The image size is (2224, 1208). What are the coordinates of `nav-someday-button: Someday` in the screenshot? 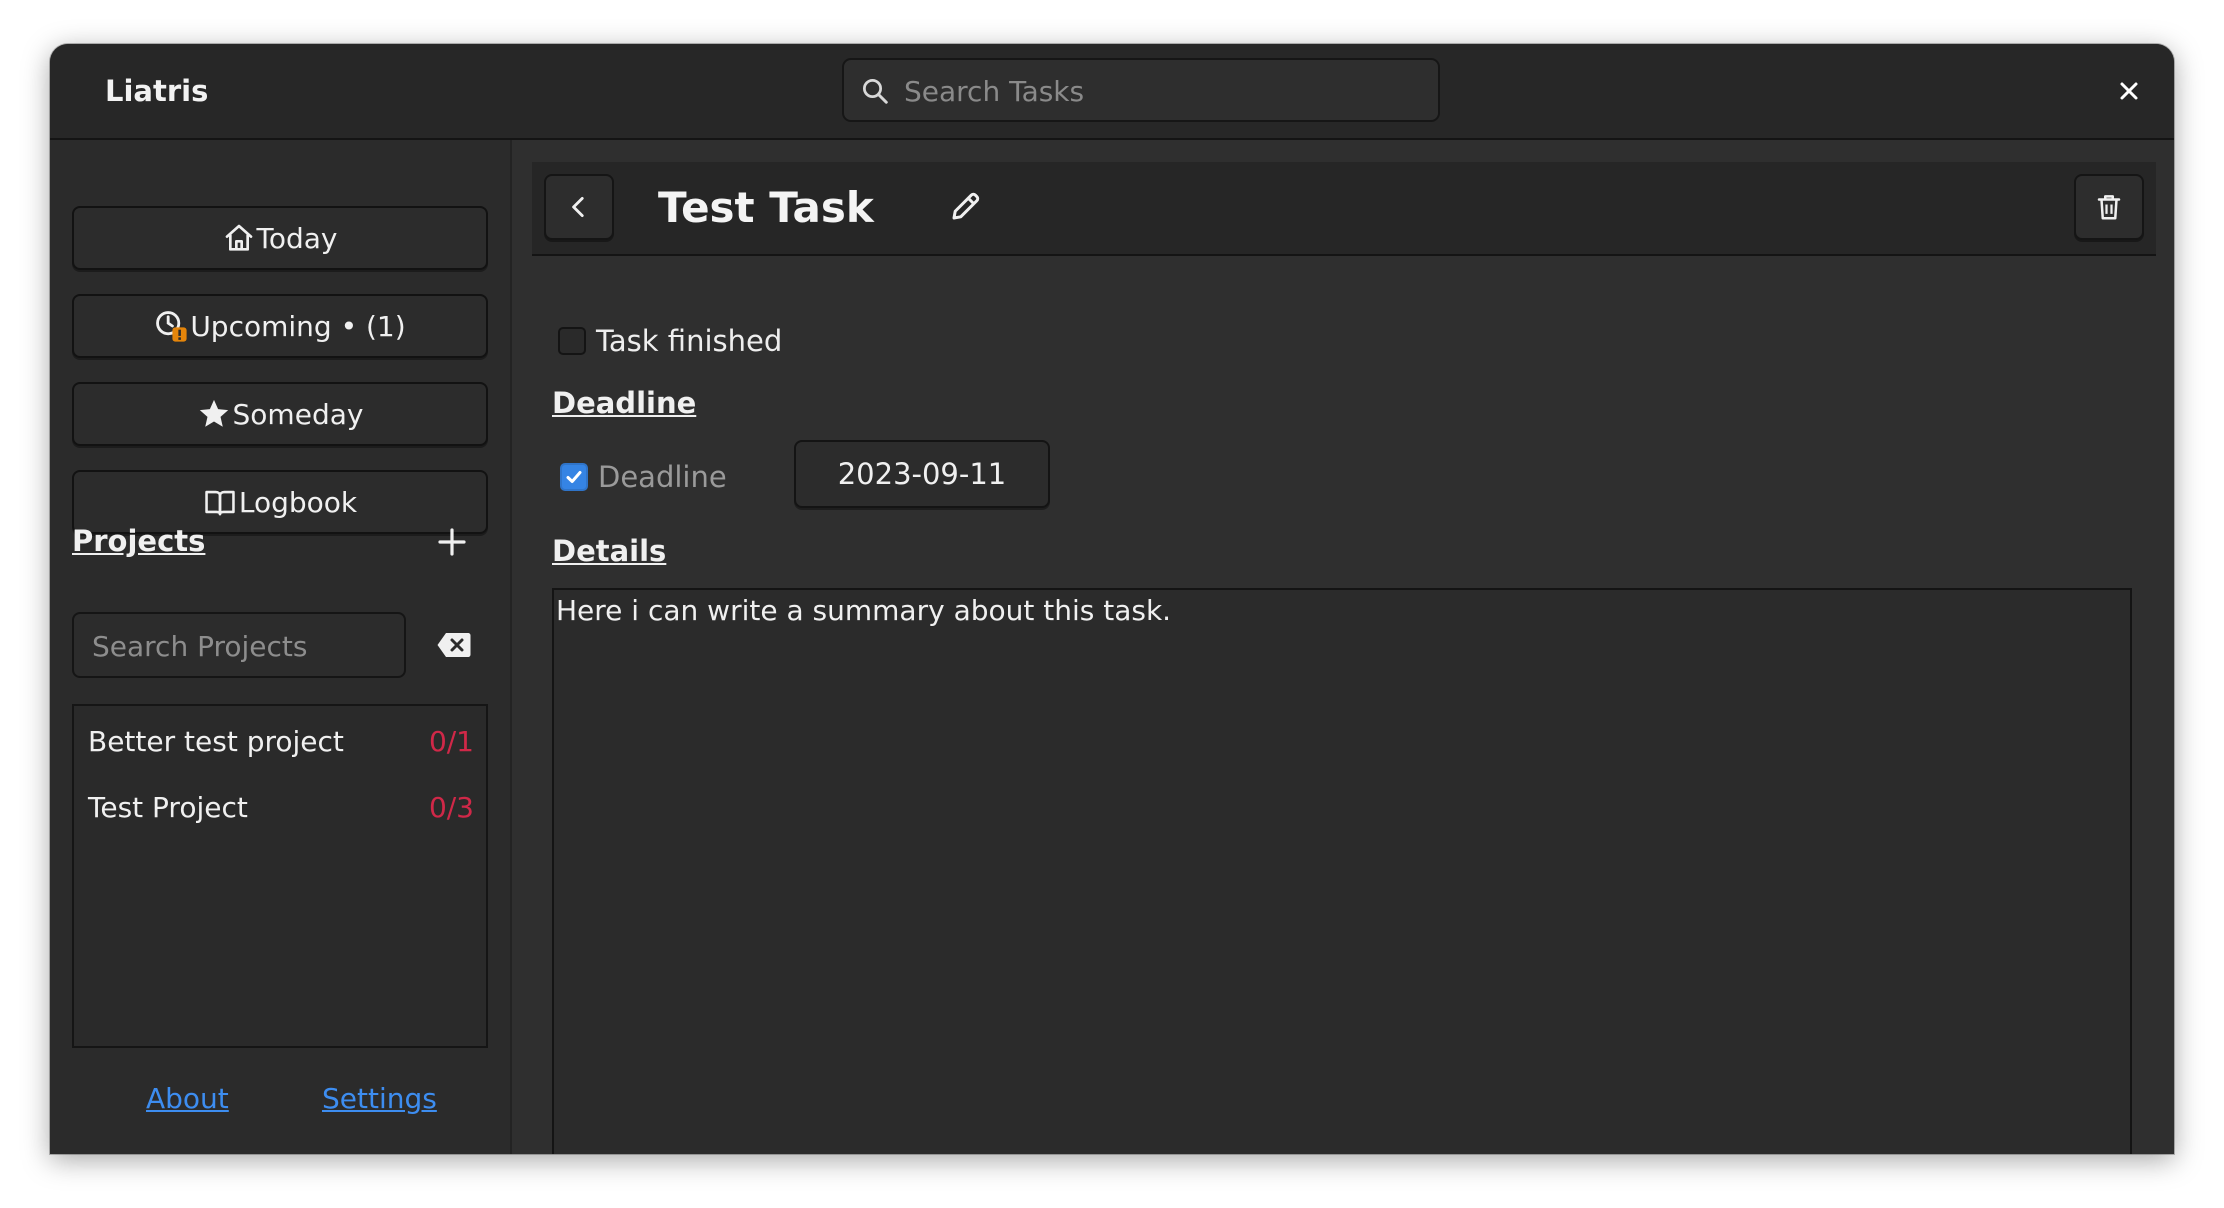 It's located at (280, 414).